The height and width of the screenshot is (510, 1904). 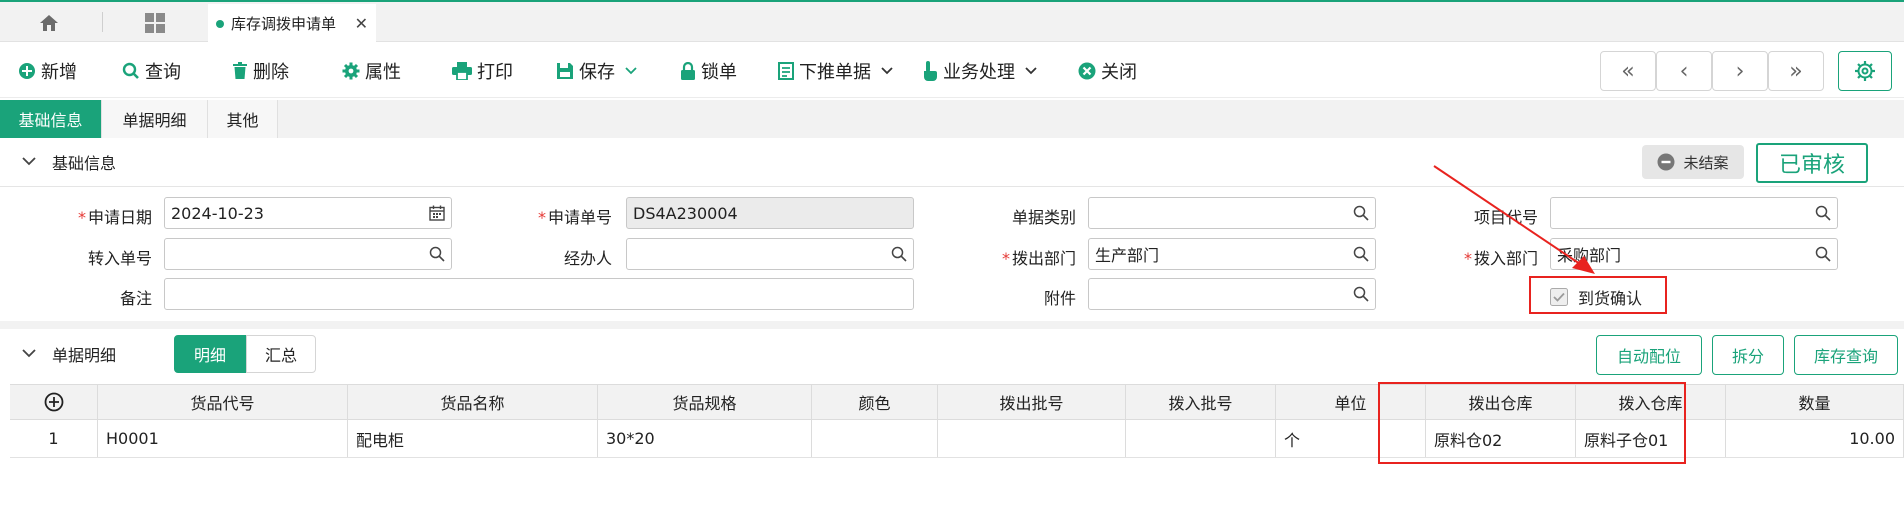 What do you see at coordinates (952, 325) in the screenshot?
I see `section-divider` at bounding box center [952, 325].